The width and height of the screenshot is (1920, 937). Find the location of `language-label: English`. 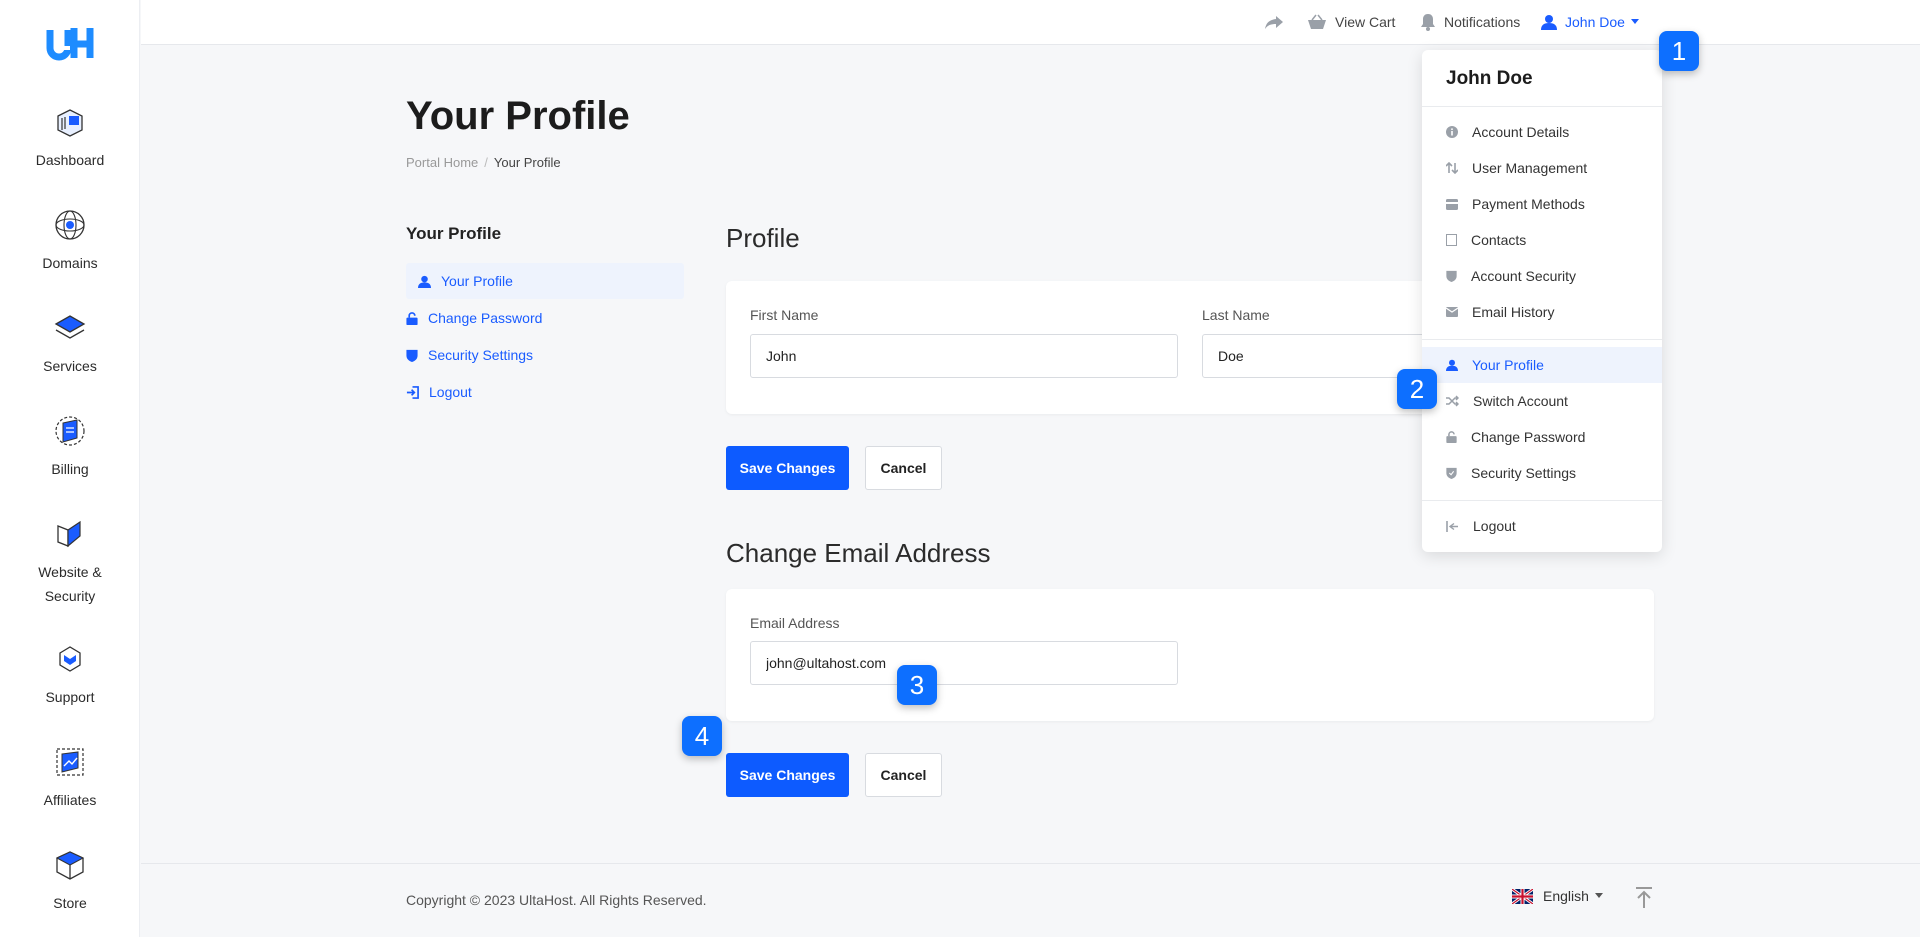

language-label: English is located at coordinates (1566, 896).